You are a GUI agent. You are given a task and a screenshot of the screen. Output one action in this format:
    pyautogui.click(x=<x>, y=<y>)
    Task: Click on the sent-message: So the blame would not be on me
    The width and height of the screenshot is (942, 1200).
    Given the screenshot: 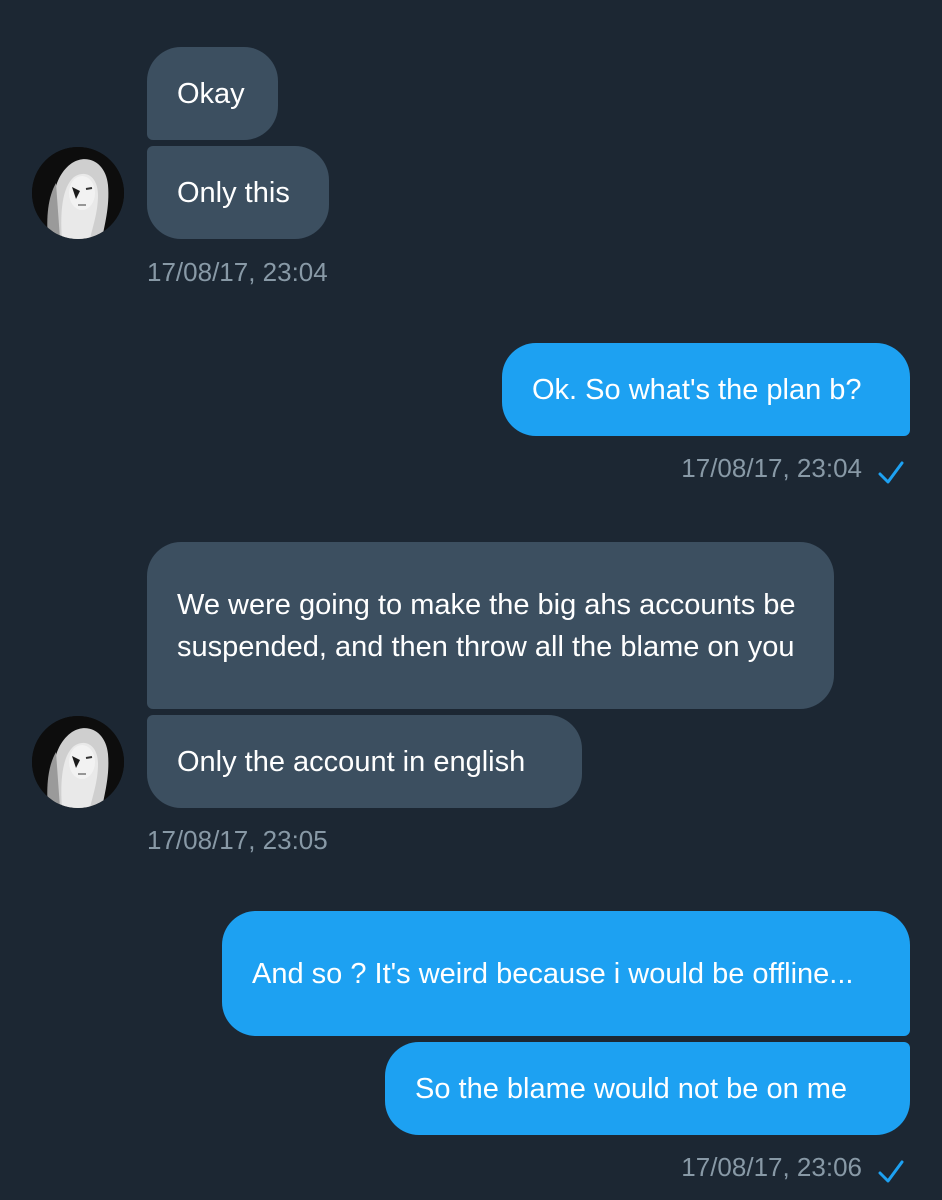 What is the action you would take?
    pyautogui.click(x=647, y=1088)
    